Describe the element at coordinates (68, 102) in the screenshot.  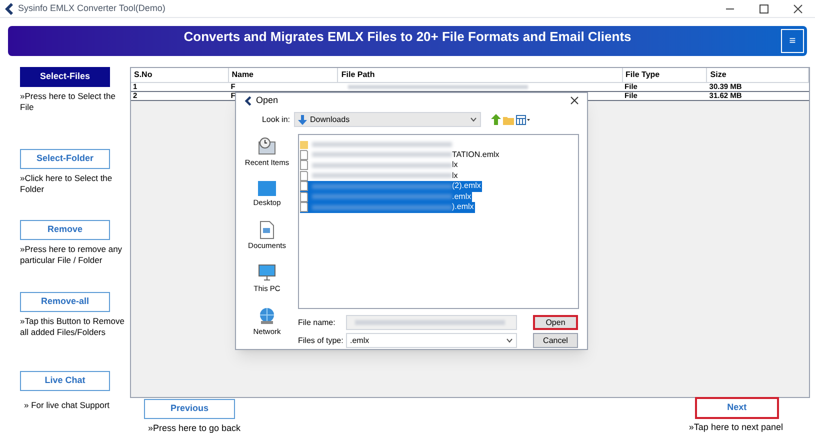
I see `button-hint: »Press here to Select the File` at that location.